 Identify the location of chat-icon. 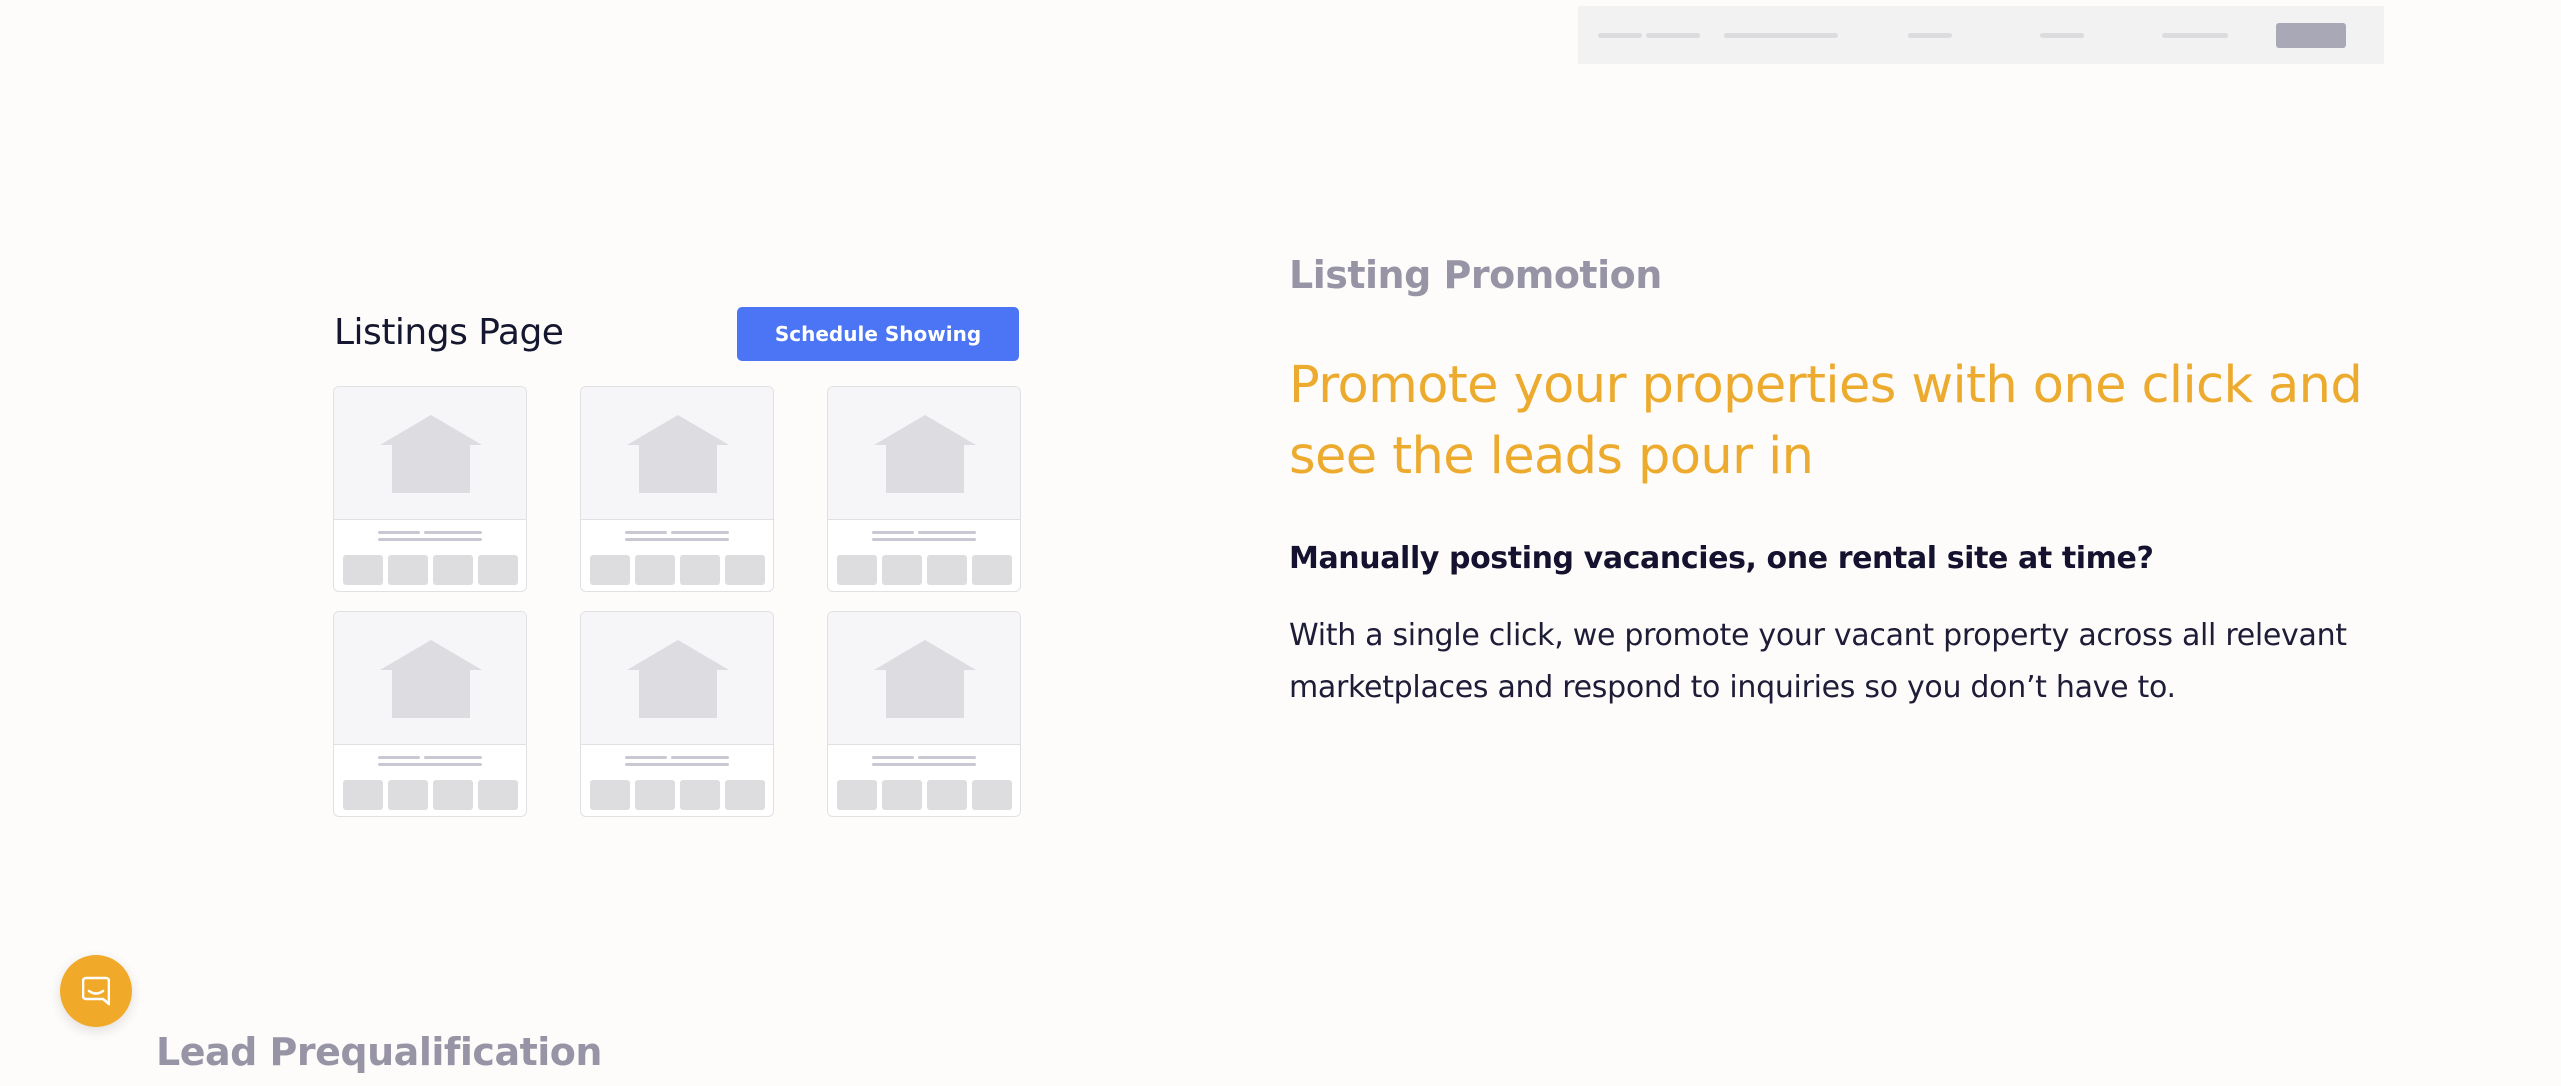
(96, 991).